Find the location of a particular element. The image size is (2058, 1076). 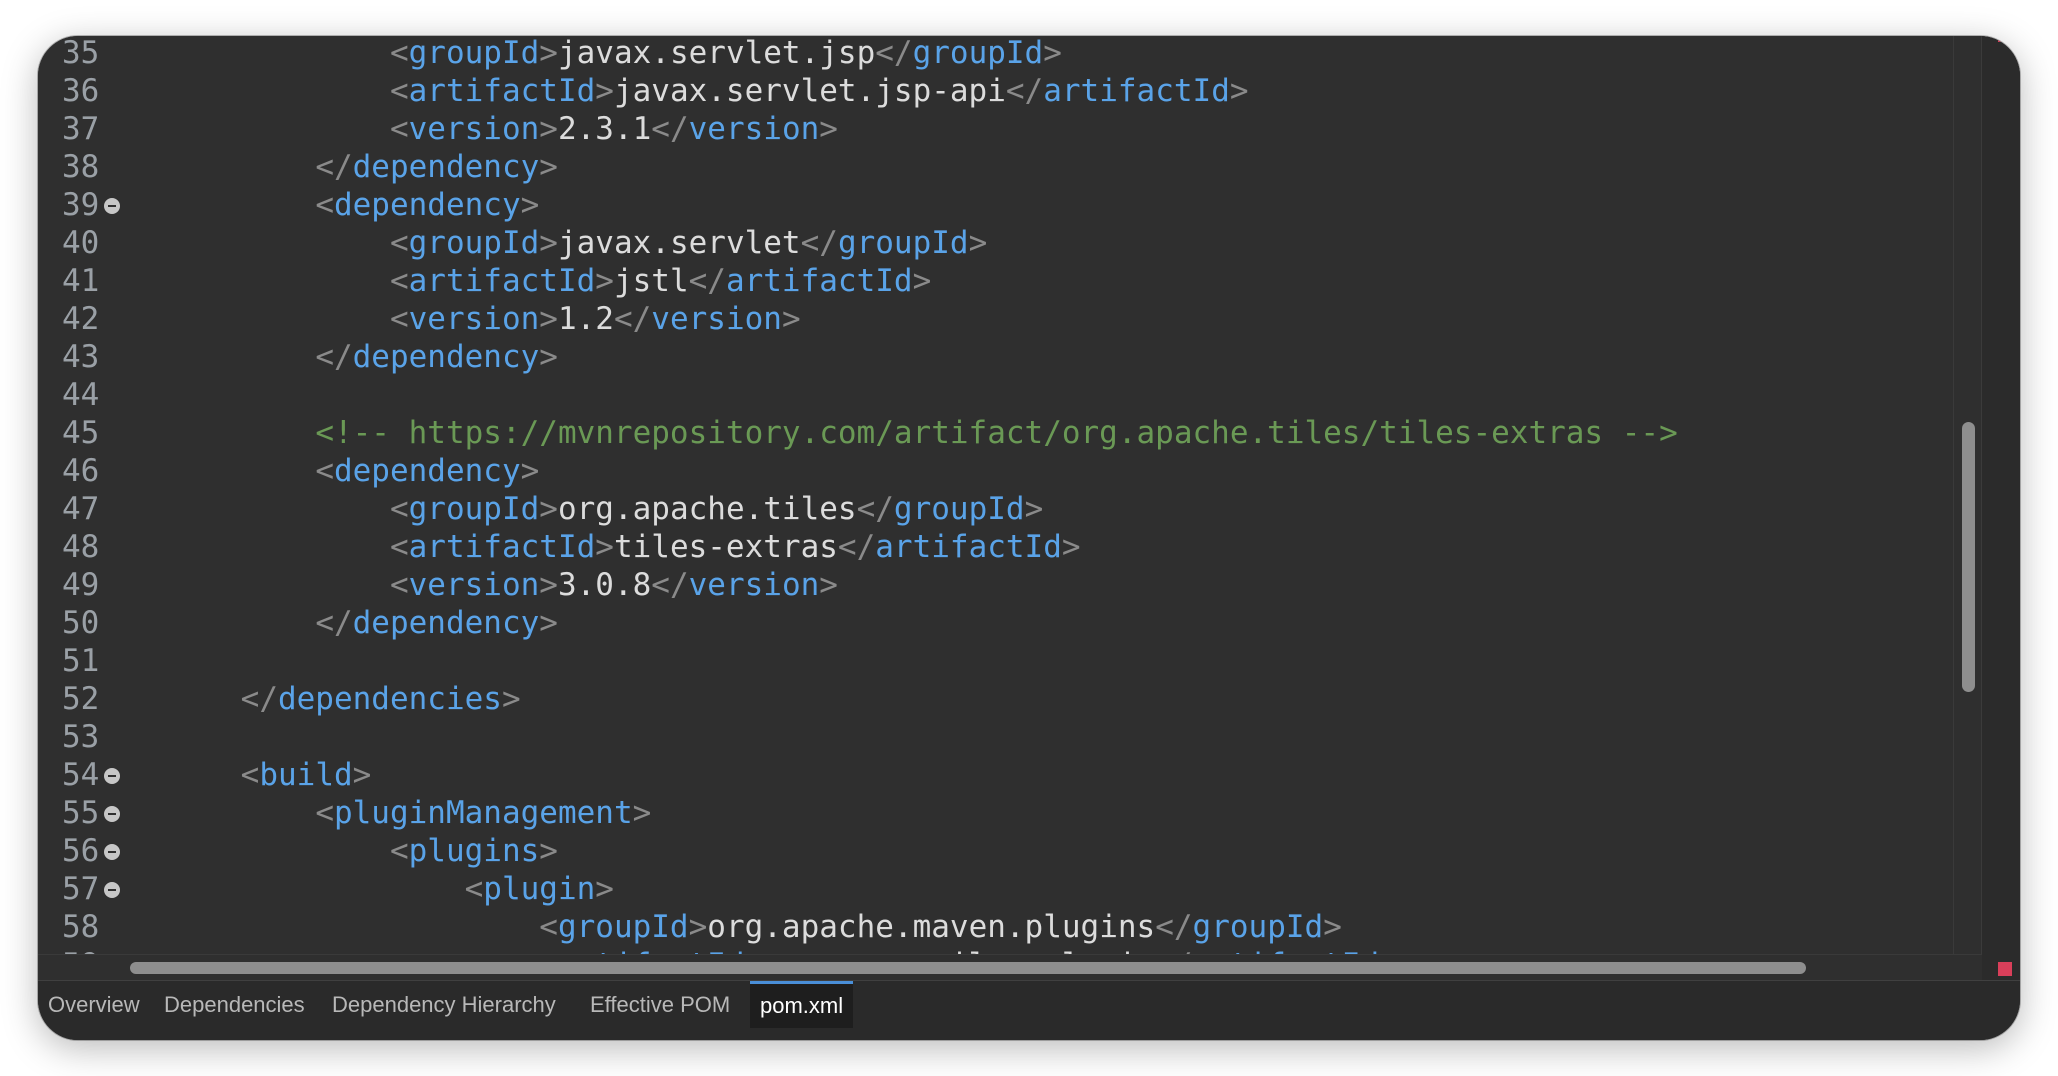

line-code: <plugins> is located at coordinates (362, 851).